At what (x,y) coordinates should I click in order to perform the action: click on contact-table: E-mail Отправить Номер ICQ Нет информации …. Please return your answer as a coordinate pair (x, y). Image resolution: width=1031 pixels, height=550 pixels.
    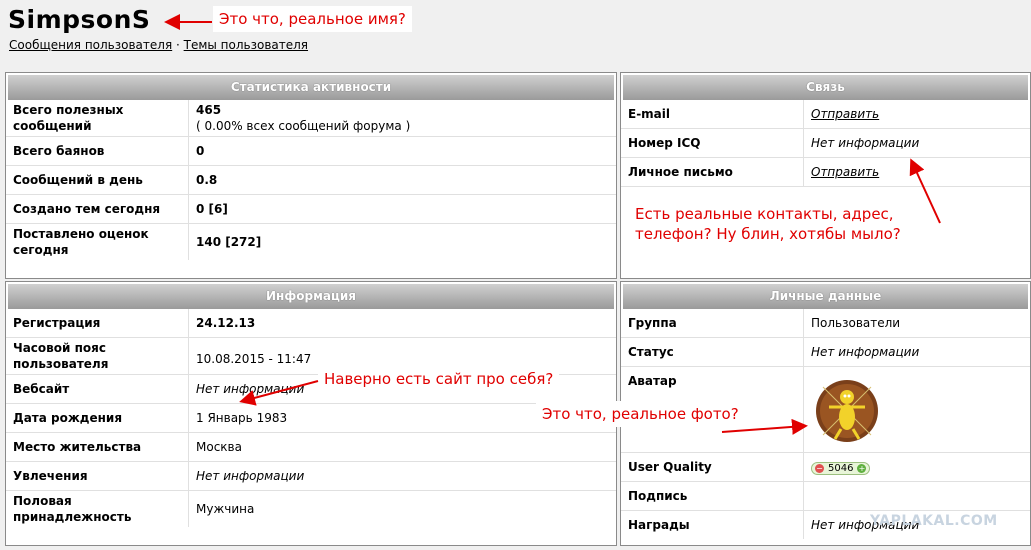
    Looking at the image, I should click on (825, 143).